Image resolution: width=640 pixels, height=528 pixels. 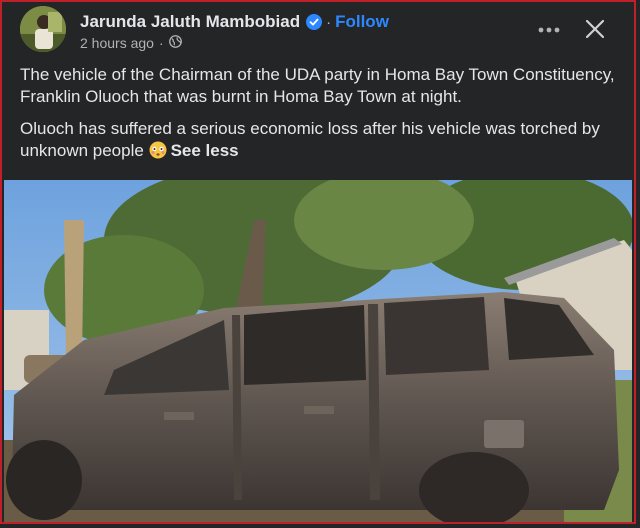 I want to click on avatar, so click(x=43, y=29).